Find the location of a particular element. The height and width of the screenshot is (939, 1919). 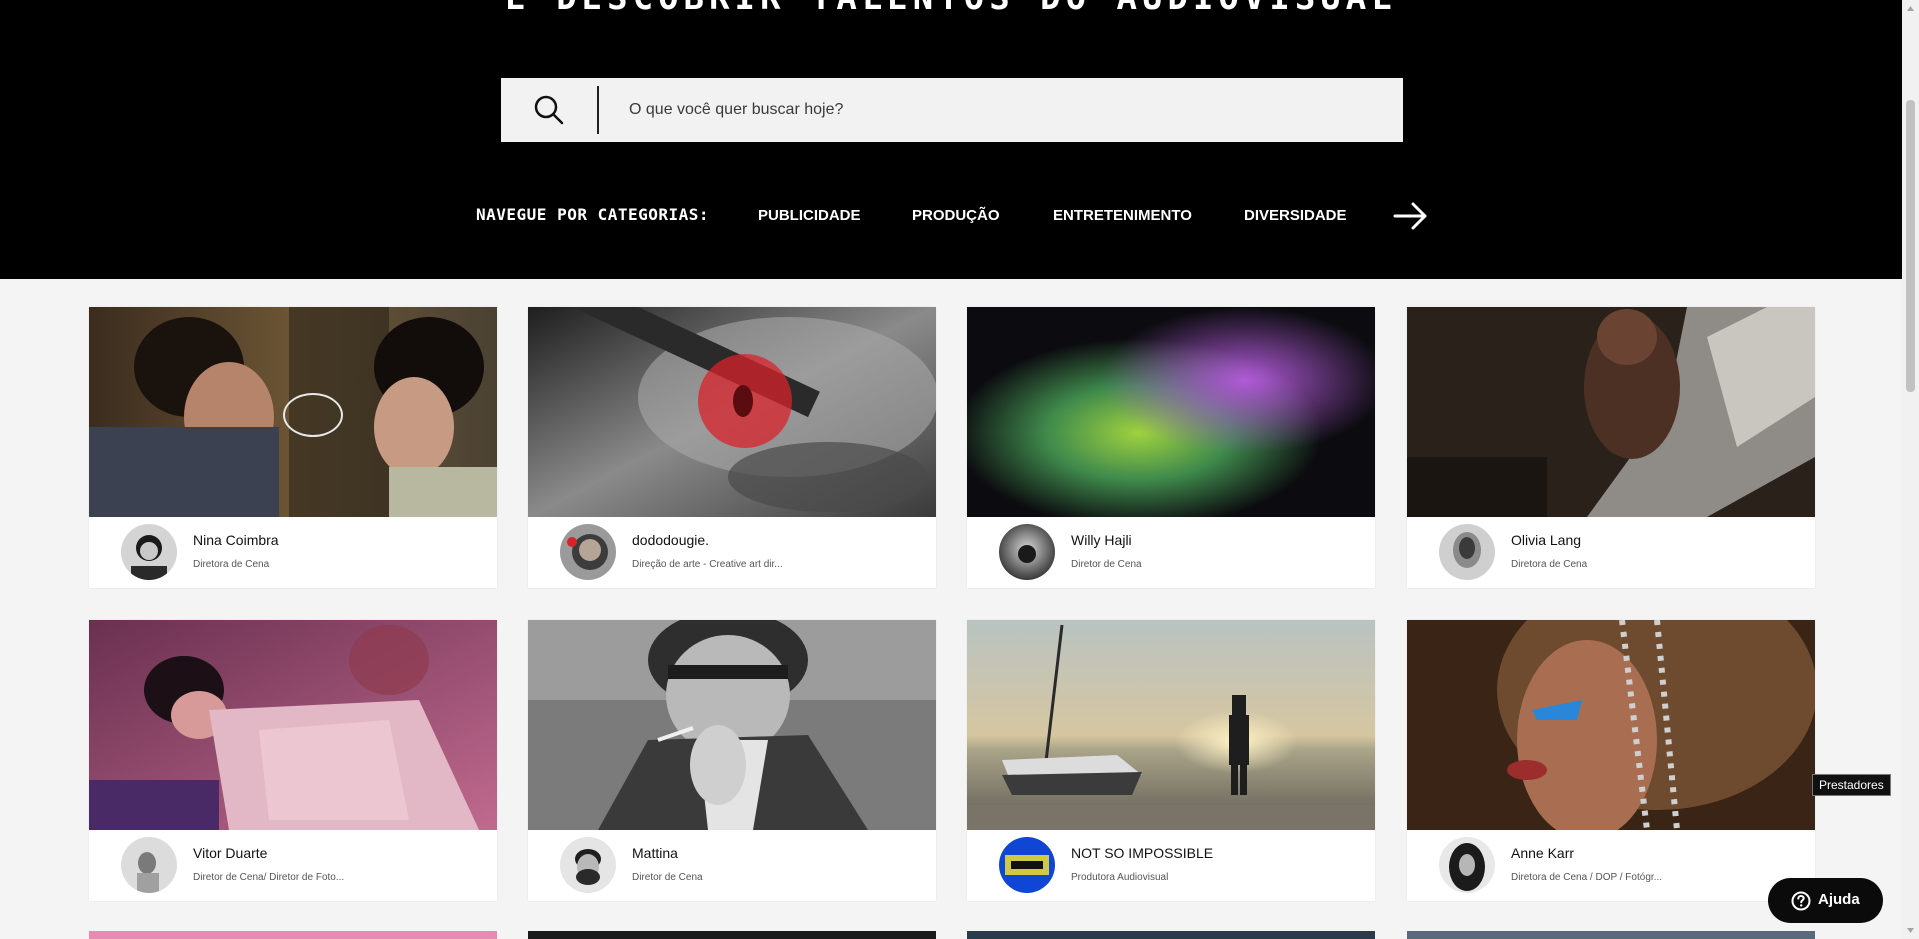

card-name: dododougie. is located at coordinates (670, 540).